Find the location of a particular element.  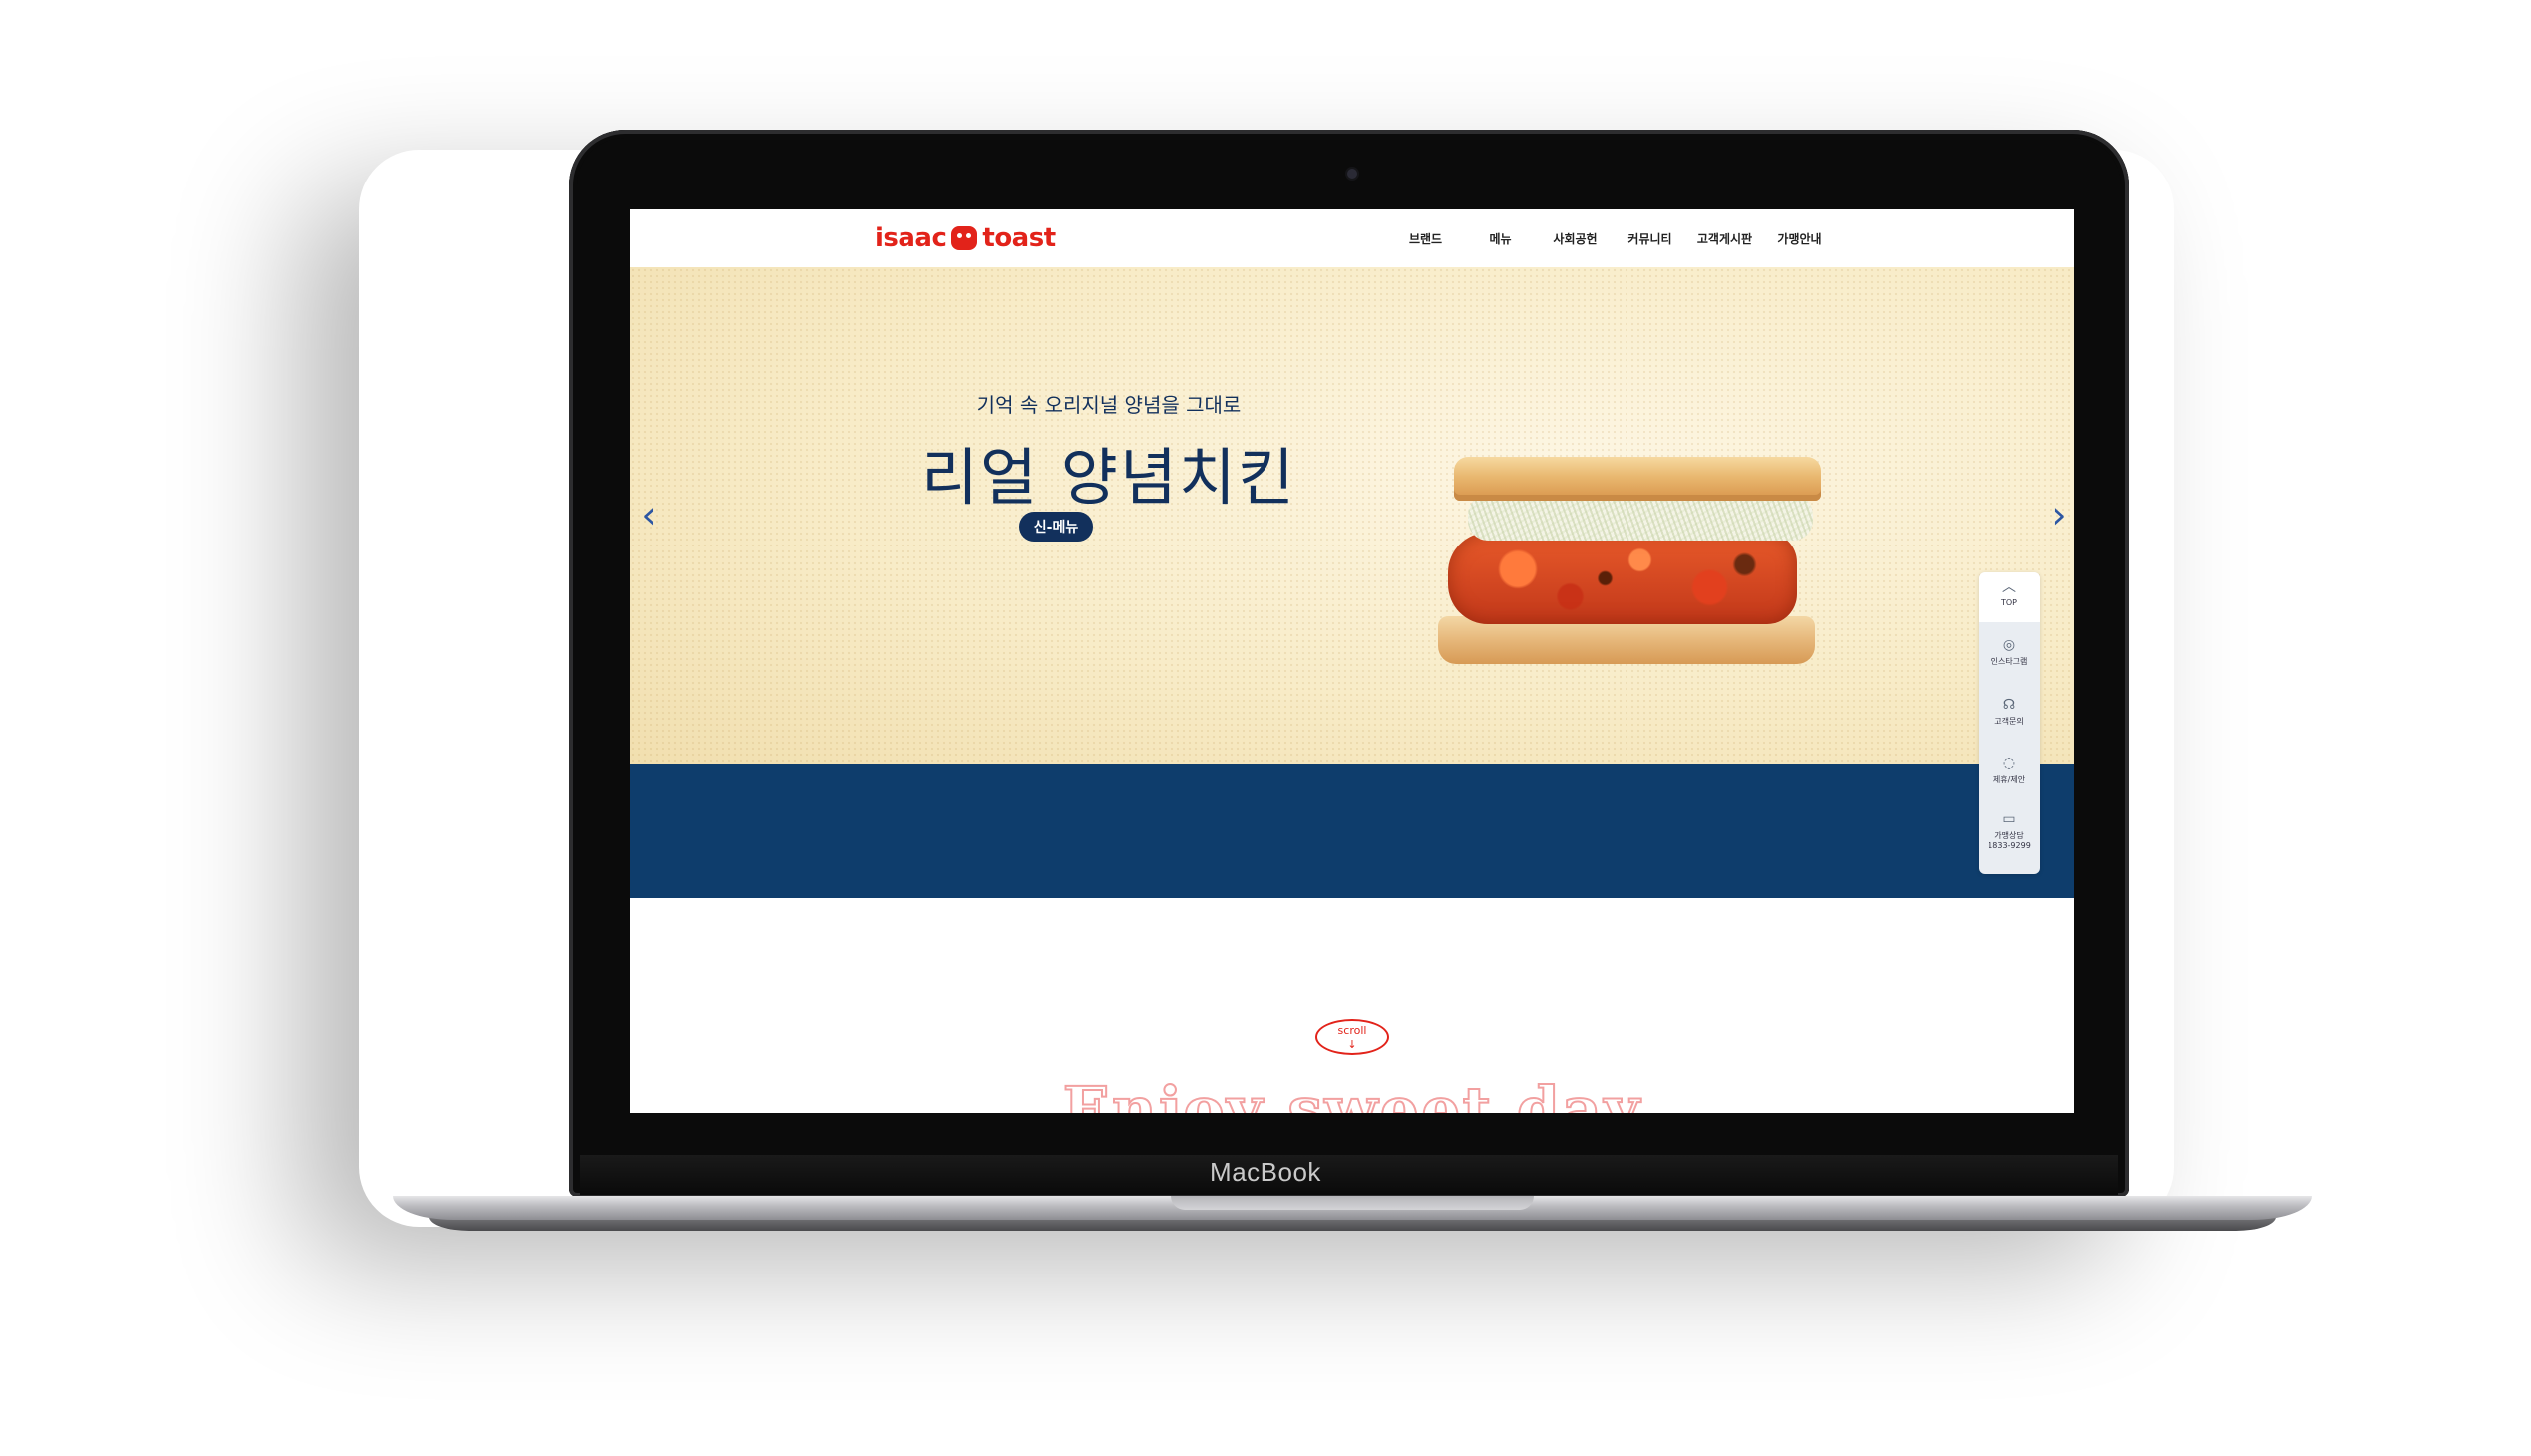

quick-inquiry-button: ☊ 고객문의 is located at coordinates (2010, 712).